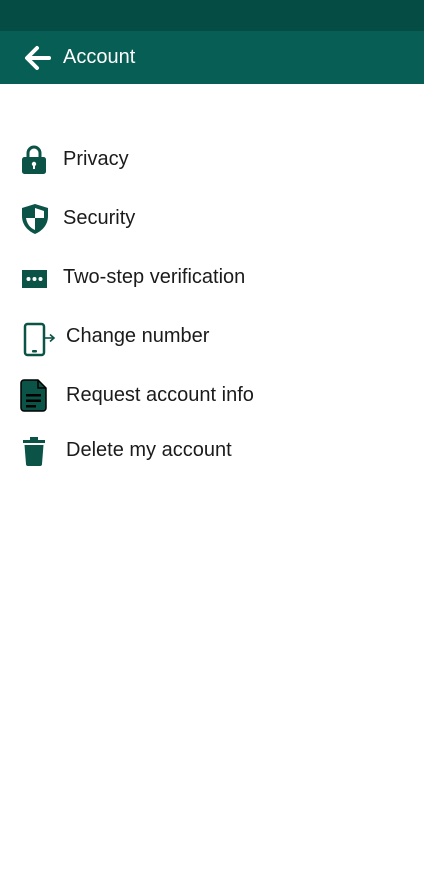  I want to click on menu-item-label: Delete my account, so click(149, 450).